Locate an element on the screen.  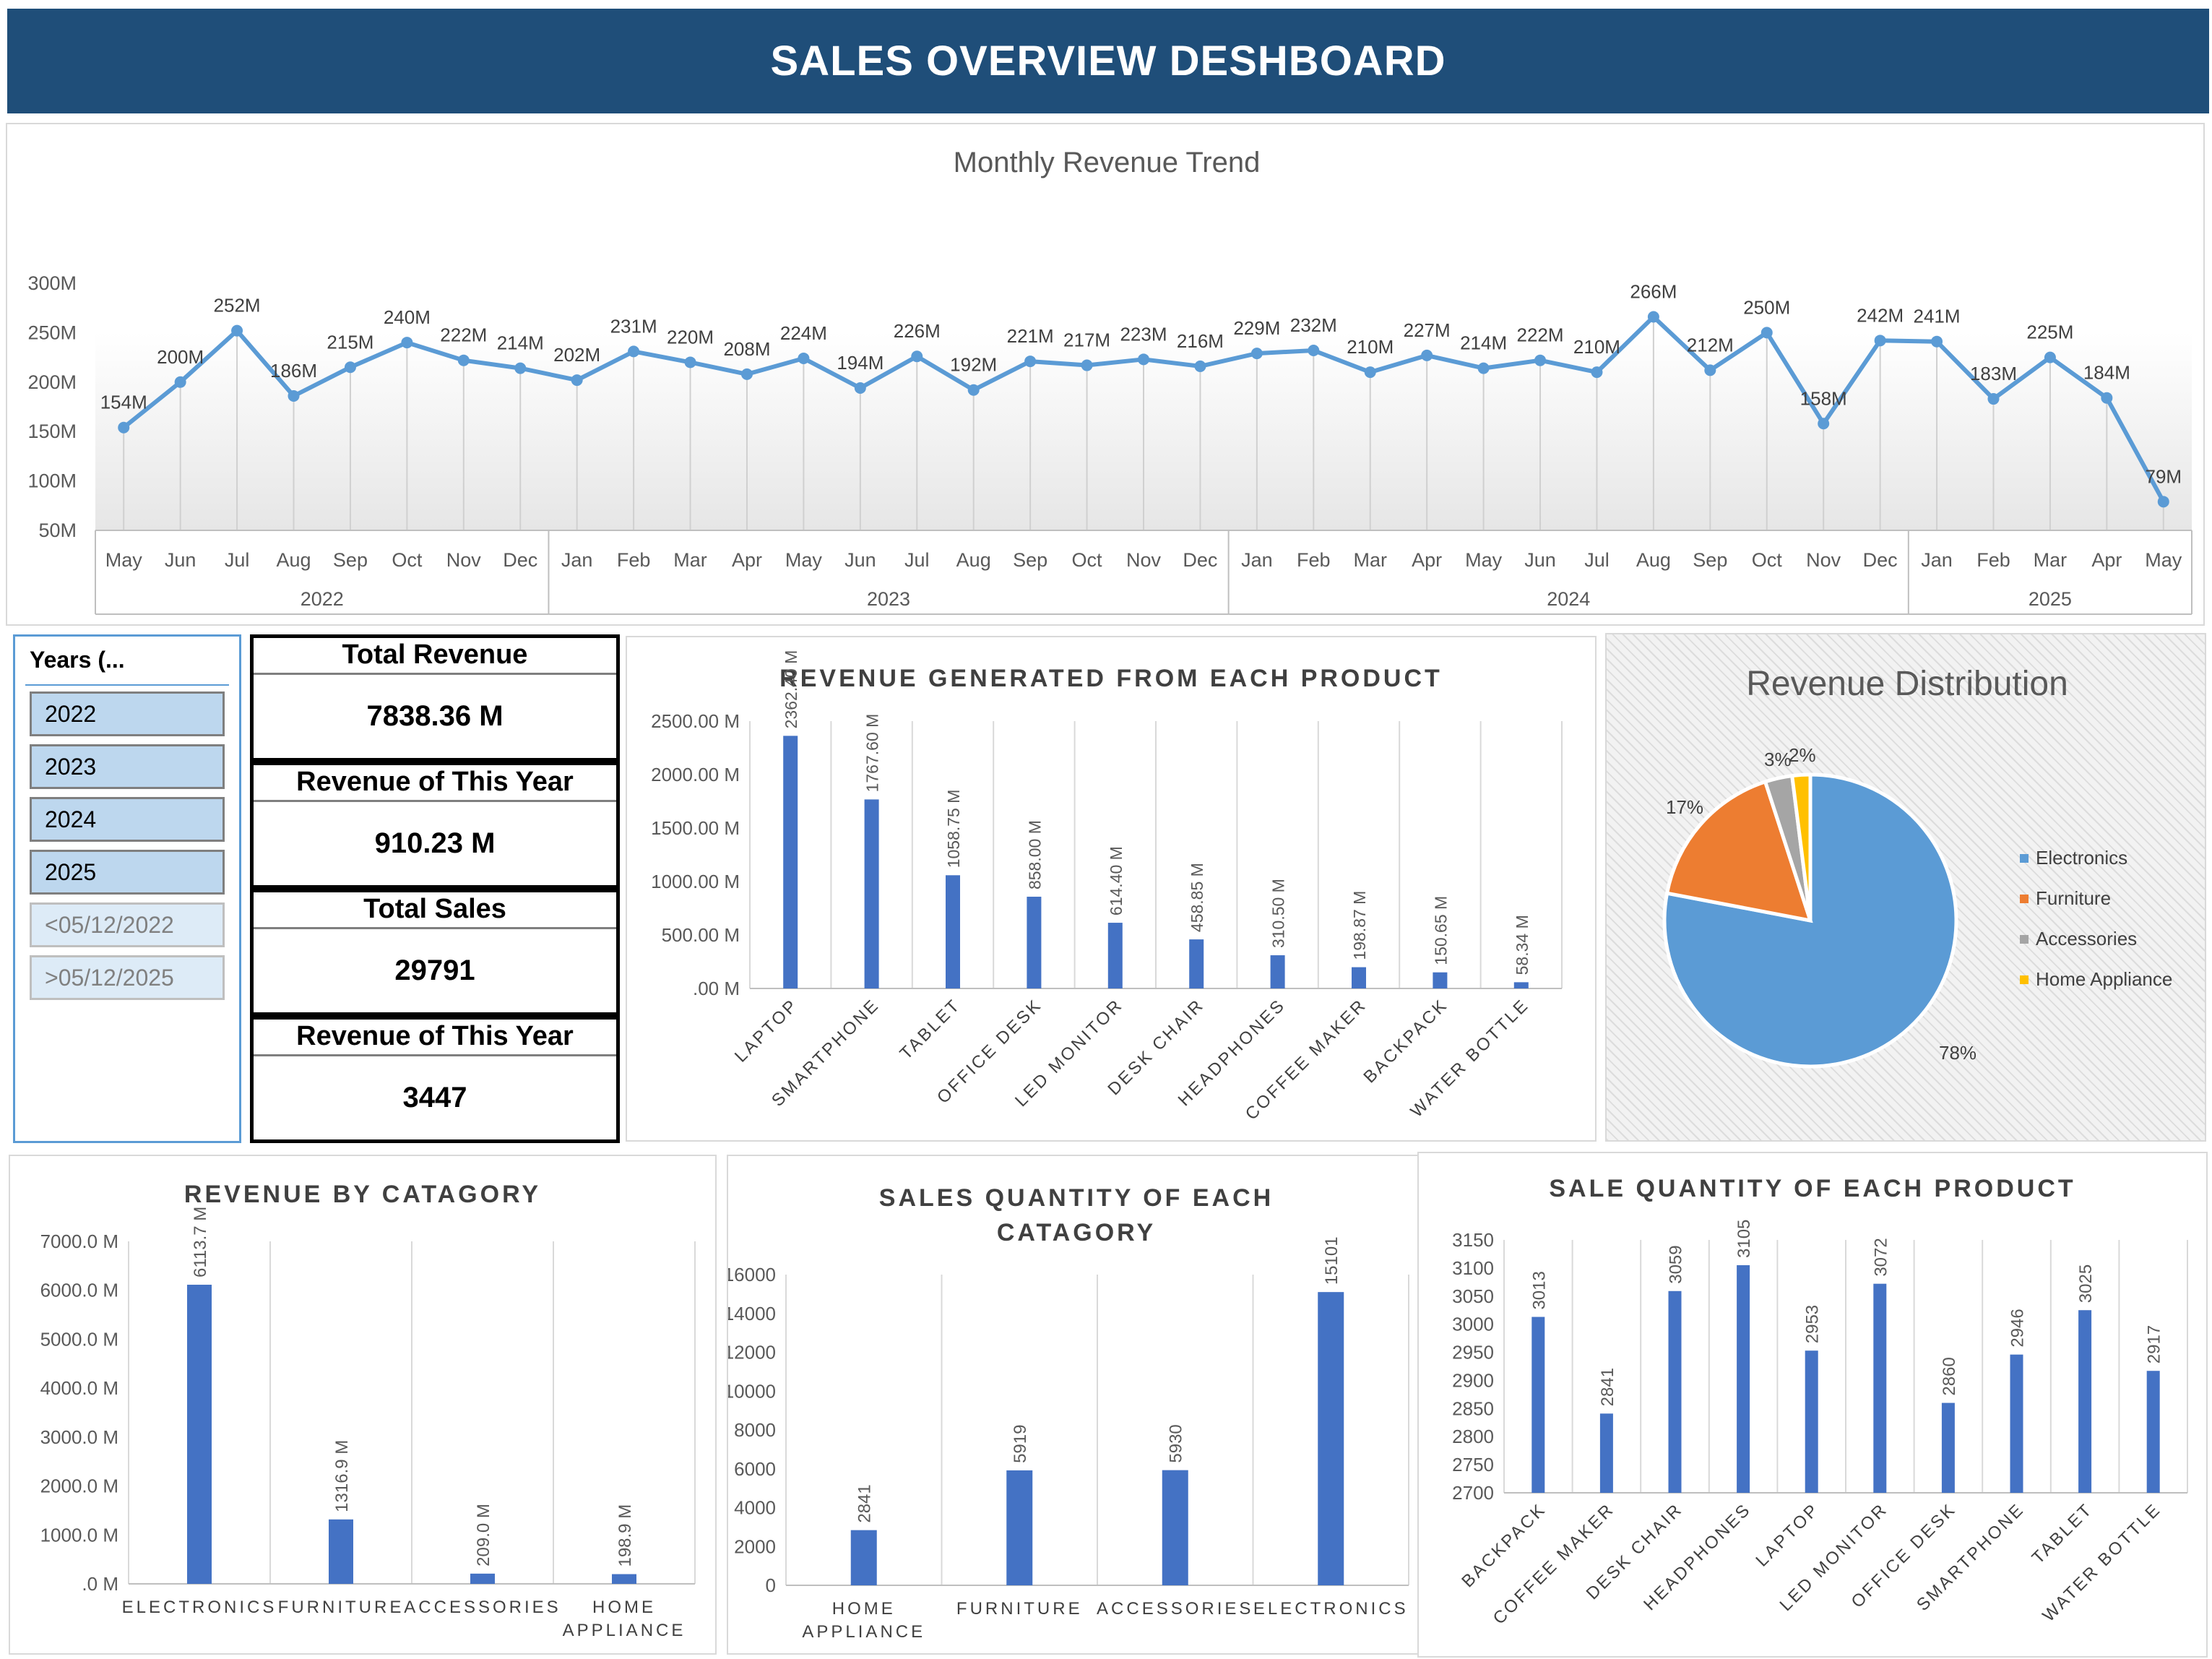
data-label: 58.34 M is located at coordinates (1522, 945).